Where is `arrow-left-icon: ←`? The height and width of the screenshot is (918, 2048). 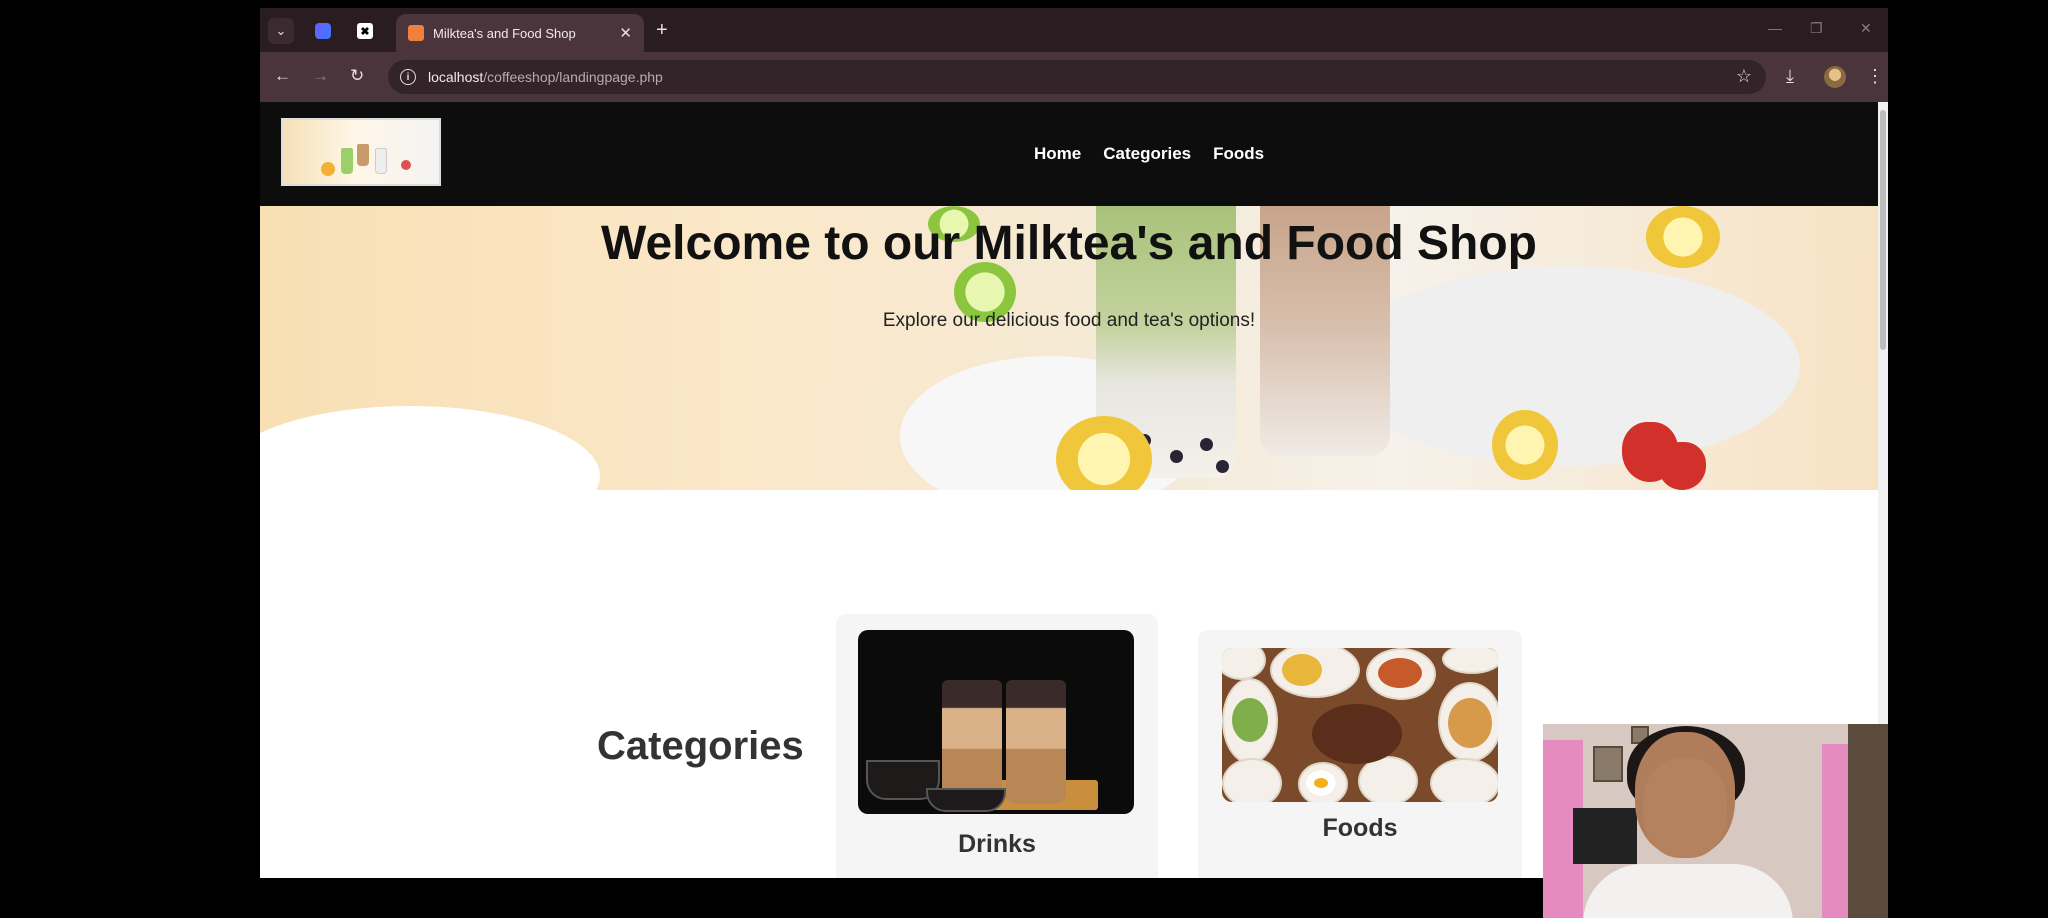
arrow-left-icon: ← is located at coordinates (282, 76).